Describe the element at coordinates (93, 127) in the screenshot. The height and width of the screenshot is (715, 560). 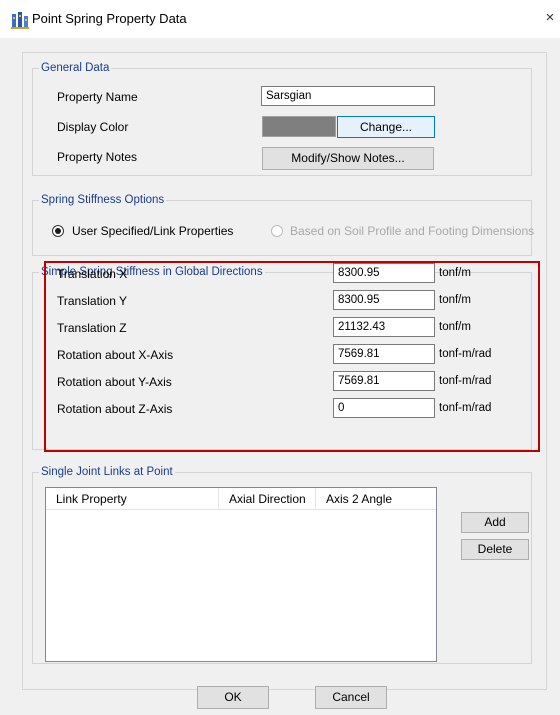
I see `display-color-label: Display Color` at that location.